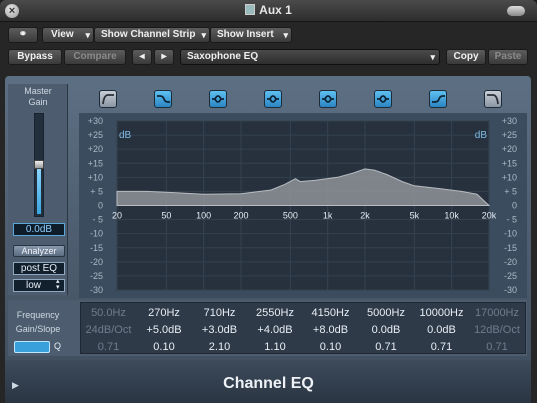  Describe the element at coordinates (95, 163) in the screenshot. I see `y-tick-left: +15` at that location.